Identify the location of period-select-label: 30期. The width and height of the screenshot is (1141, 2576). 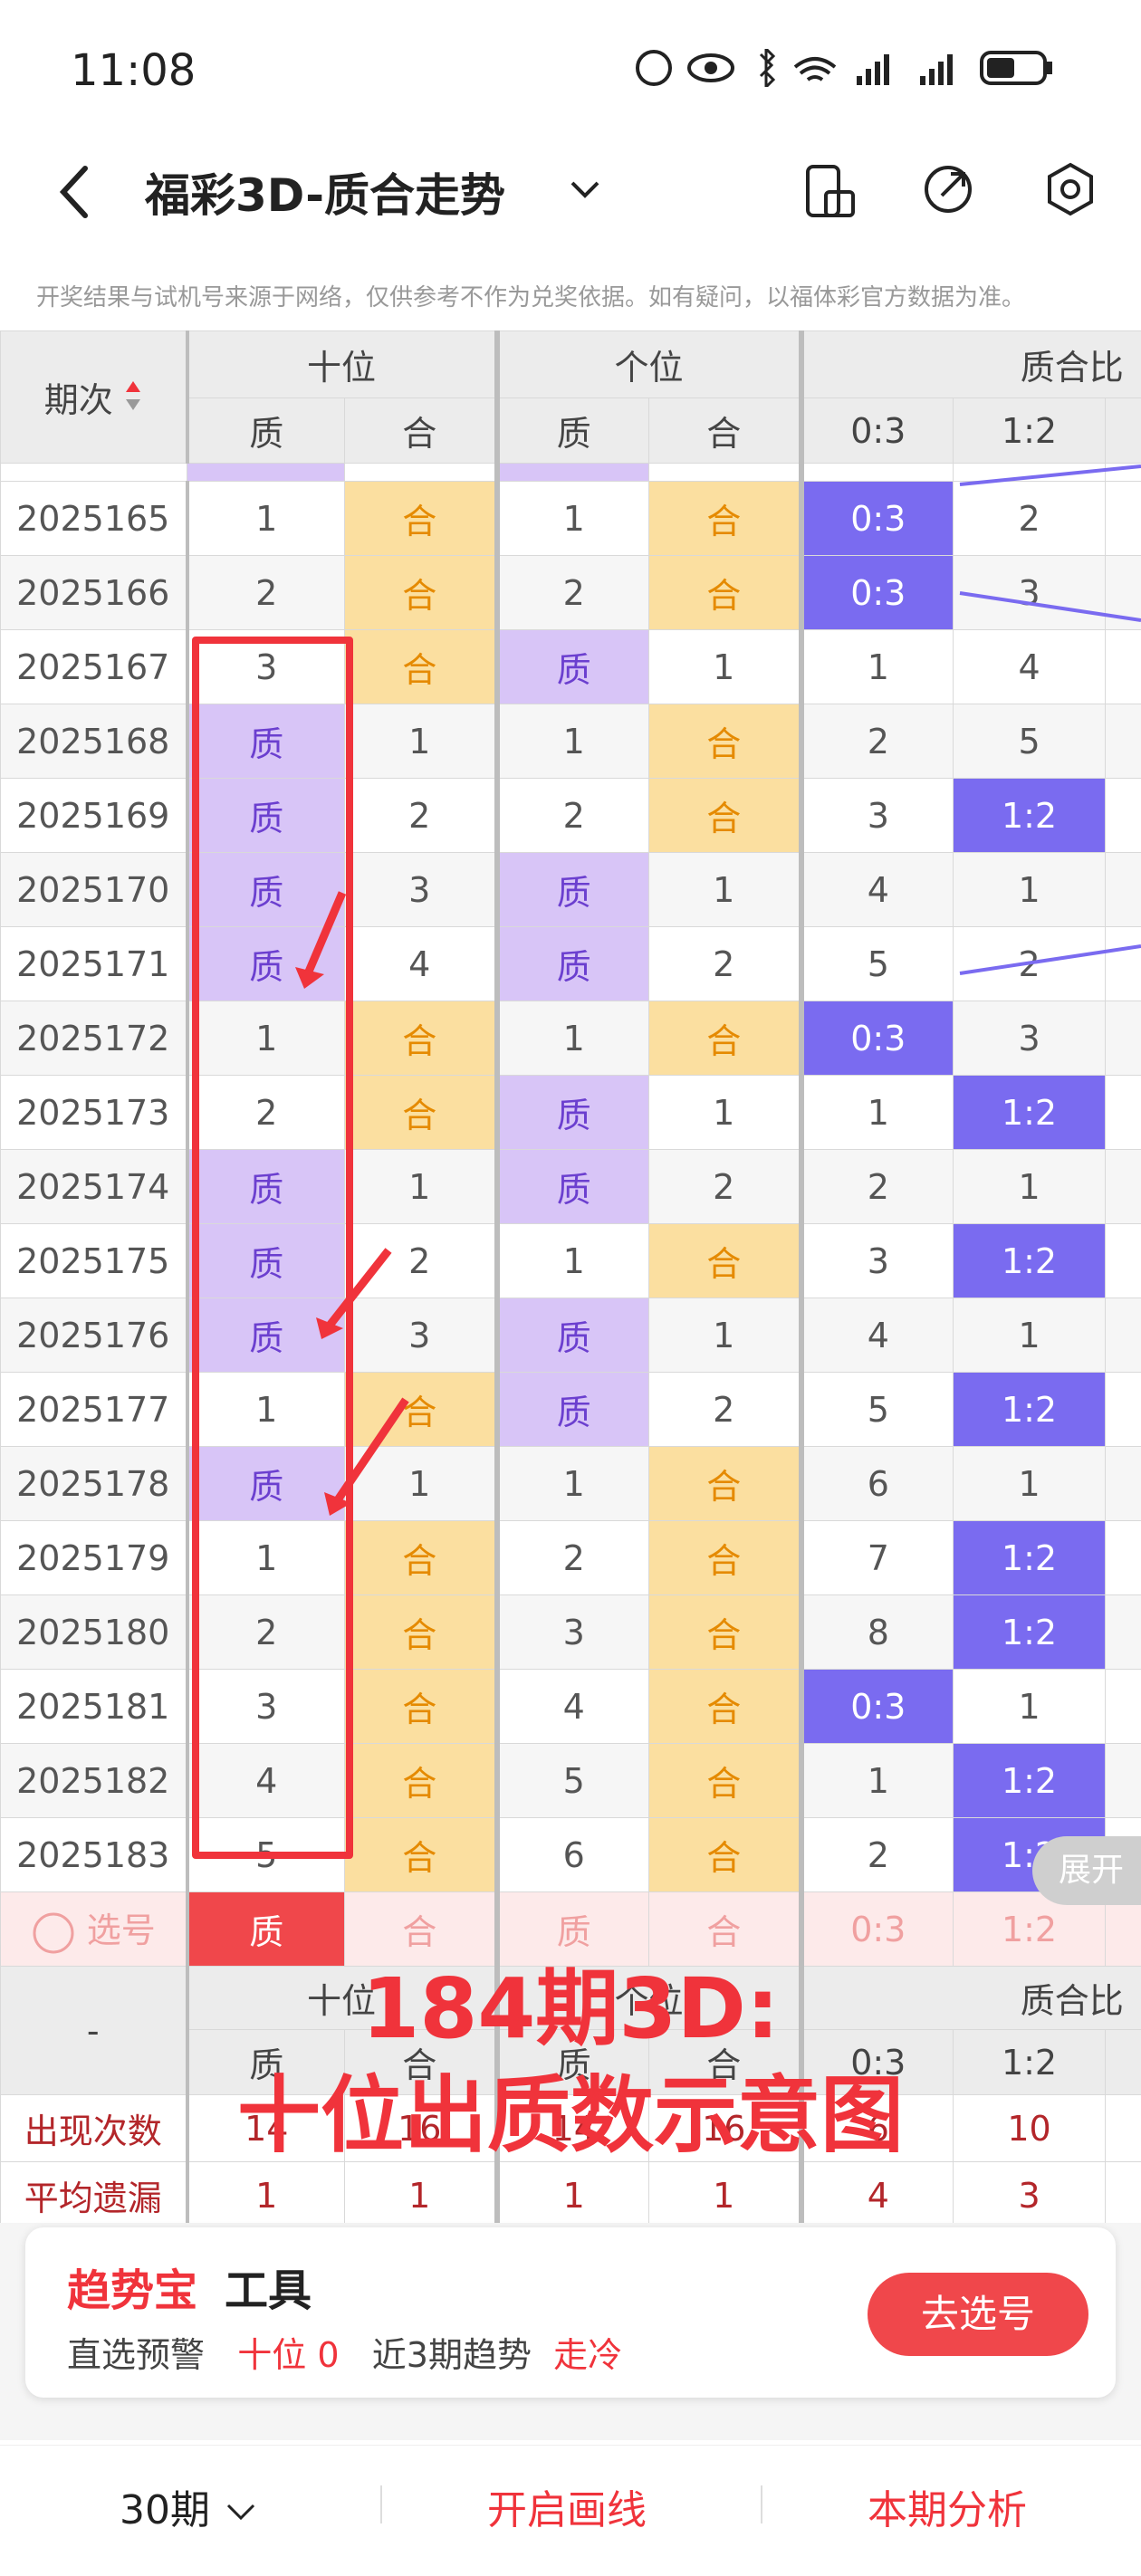
(165, 2510).